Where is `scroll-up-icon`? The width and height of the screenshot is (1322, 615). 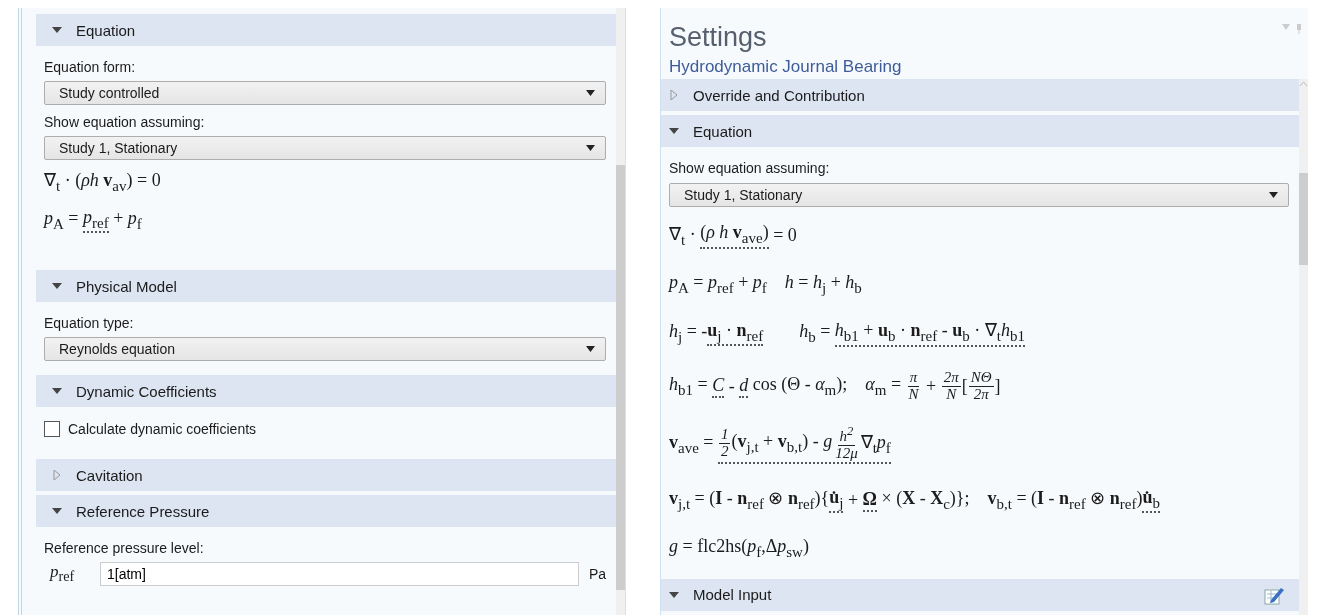
scroll-up-icon is located at coordinates (1303, 84).